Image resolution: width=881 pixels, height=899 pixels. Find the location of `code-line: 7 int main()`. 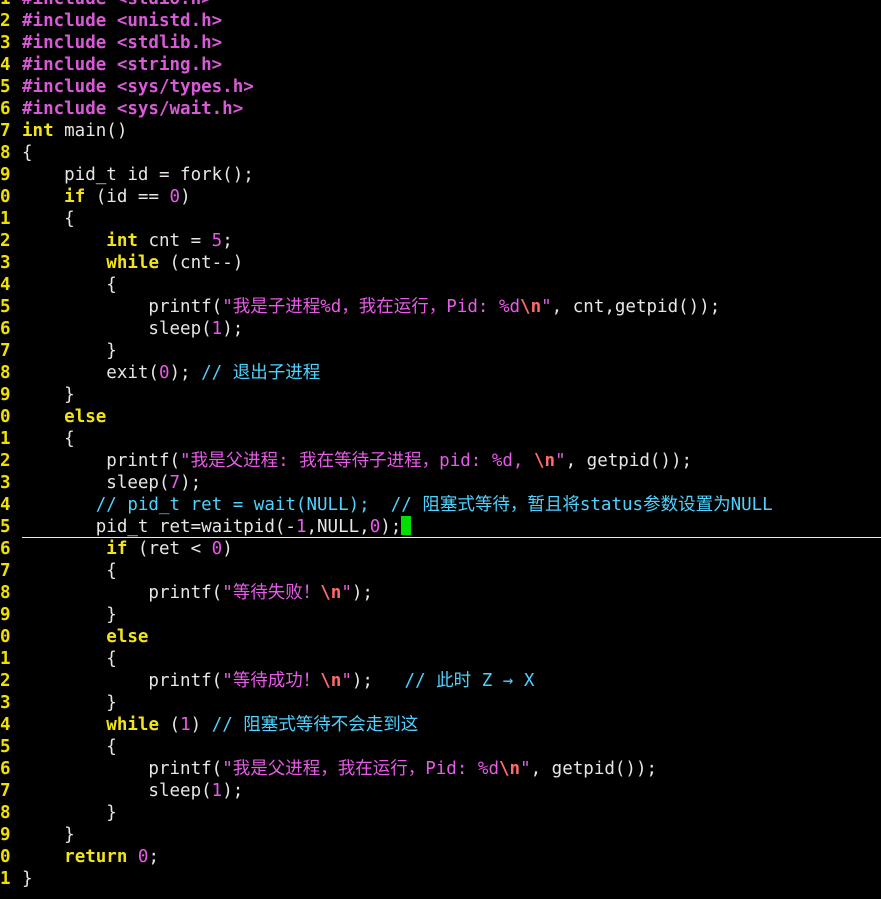

code-line: 7 int main() is located at coordinates (440, 131).